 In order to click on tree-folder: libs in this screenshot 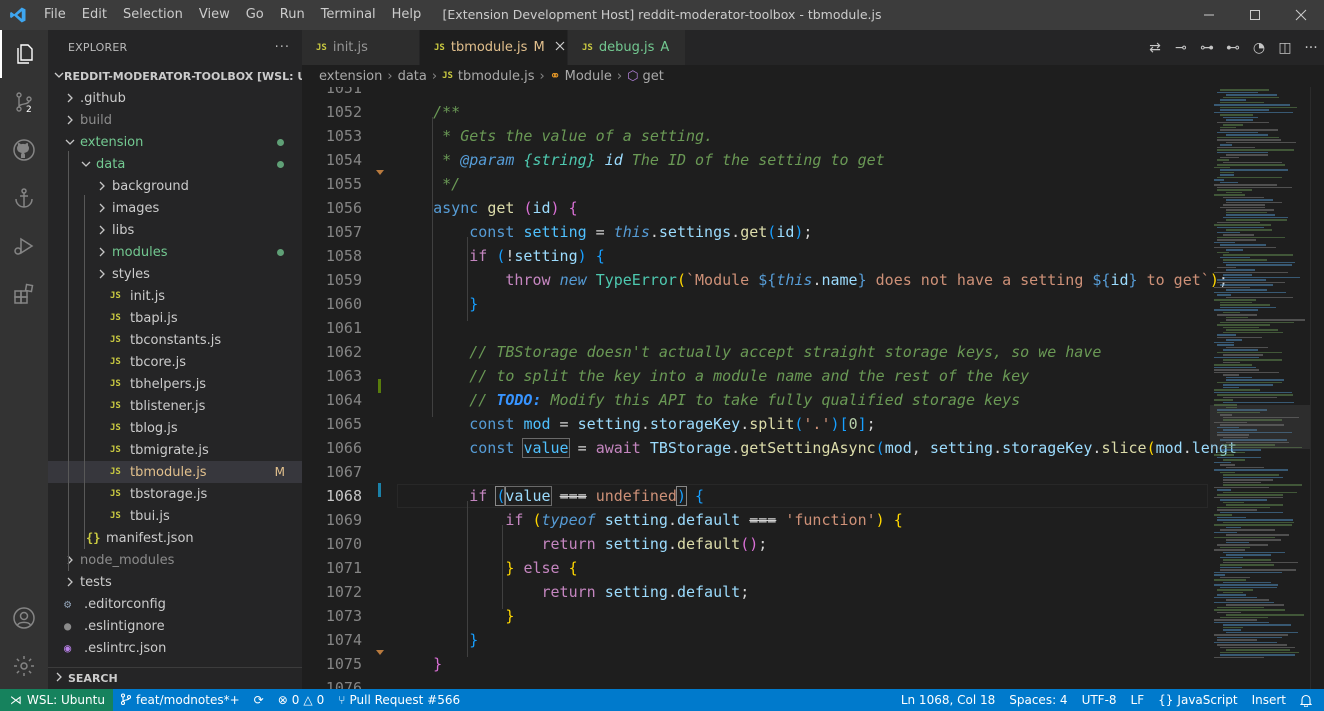, I will do `click(175, 230)`.